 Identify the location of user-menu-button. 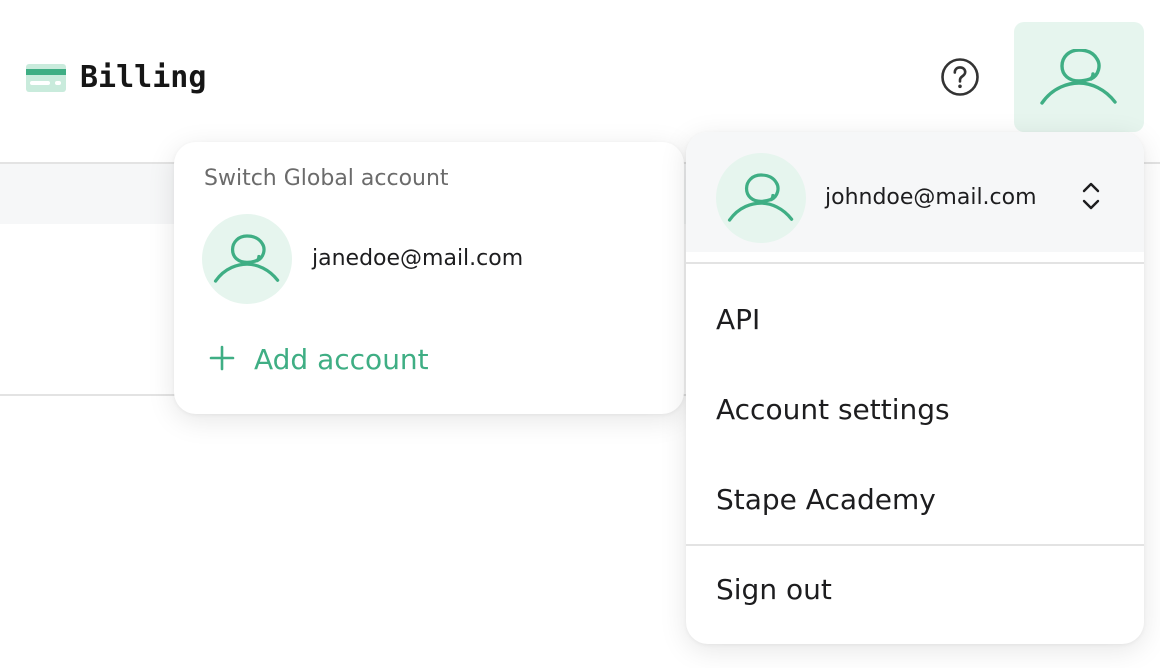
(1079, 77).